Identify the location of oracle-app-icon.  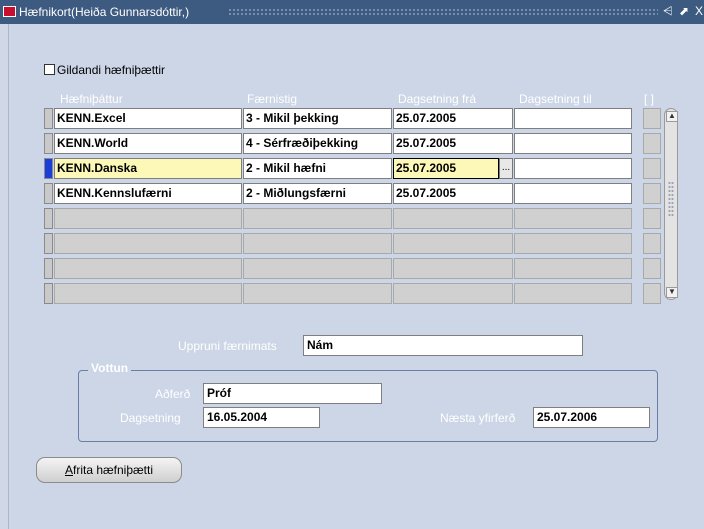
(9, 11).